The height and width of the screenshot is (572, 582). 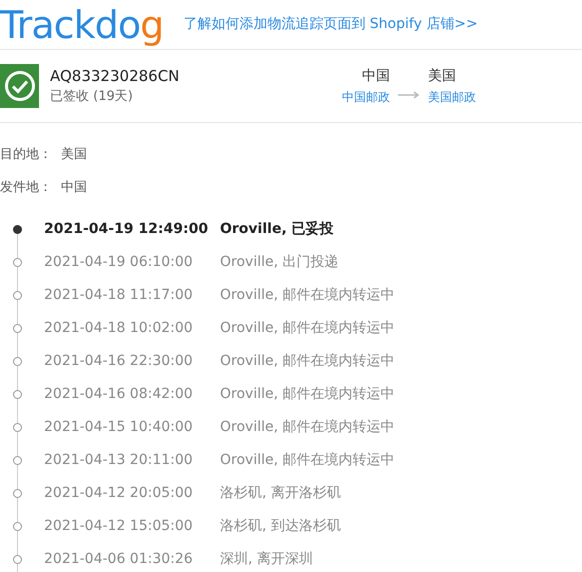 What do you see at coordinates (442, 76) in the screenshot?
I see `destination-country: 美国` at bounding box center [442, 76].